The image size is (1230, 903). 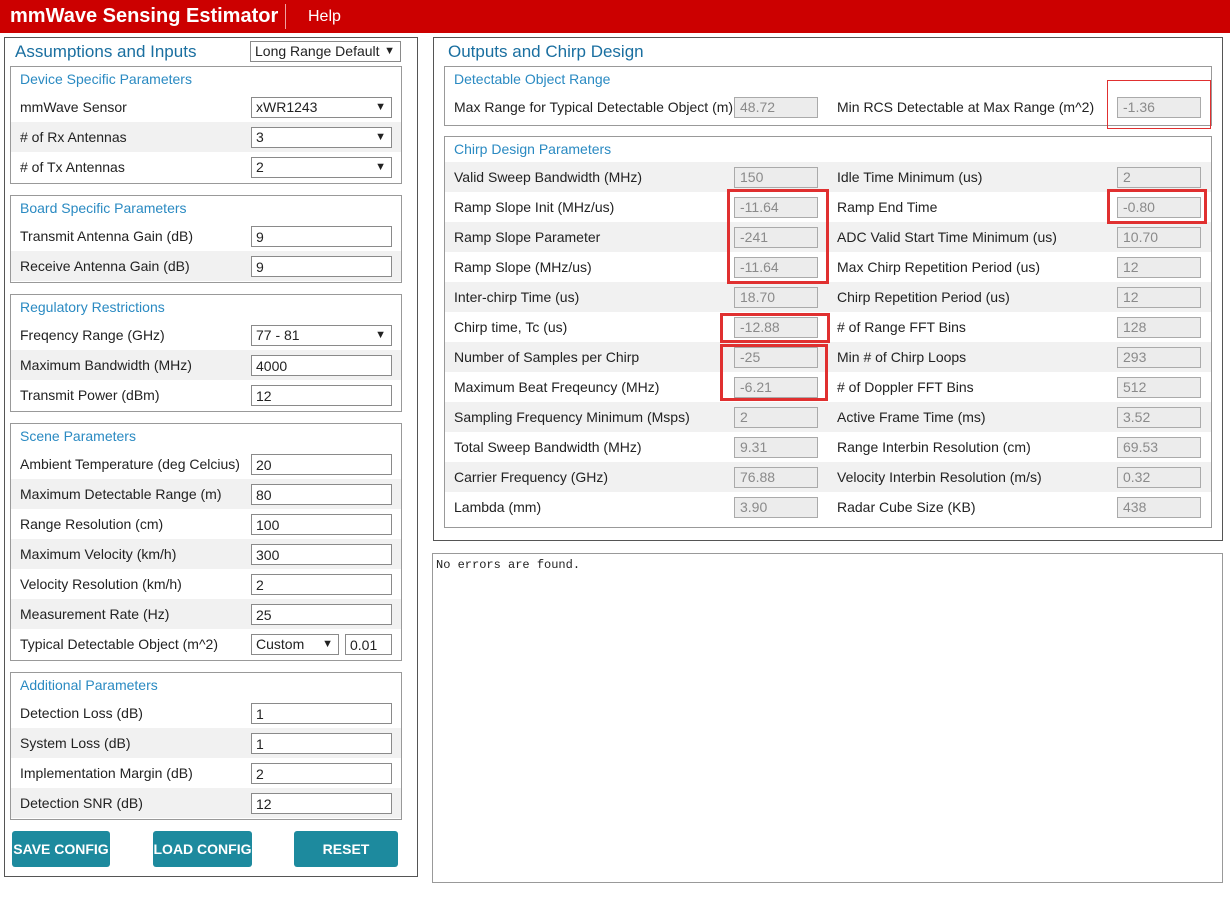 I want to click on highlight-samples-beat, so click(x=774, y=372).